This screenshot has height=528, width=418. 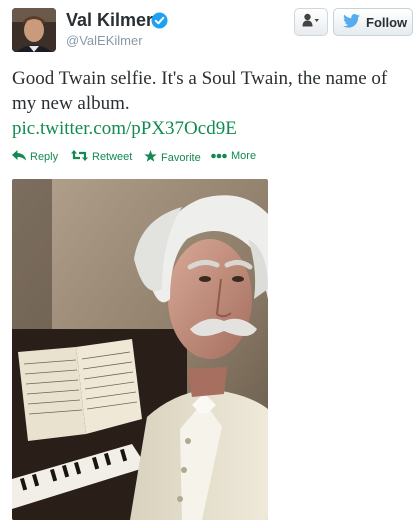 I want to click on verified-badge-icon, so click(x=159, y=20).